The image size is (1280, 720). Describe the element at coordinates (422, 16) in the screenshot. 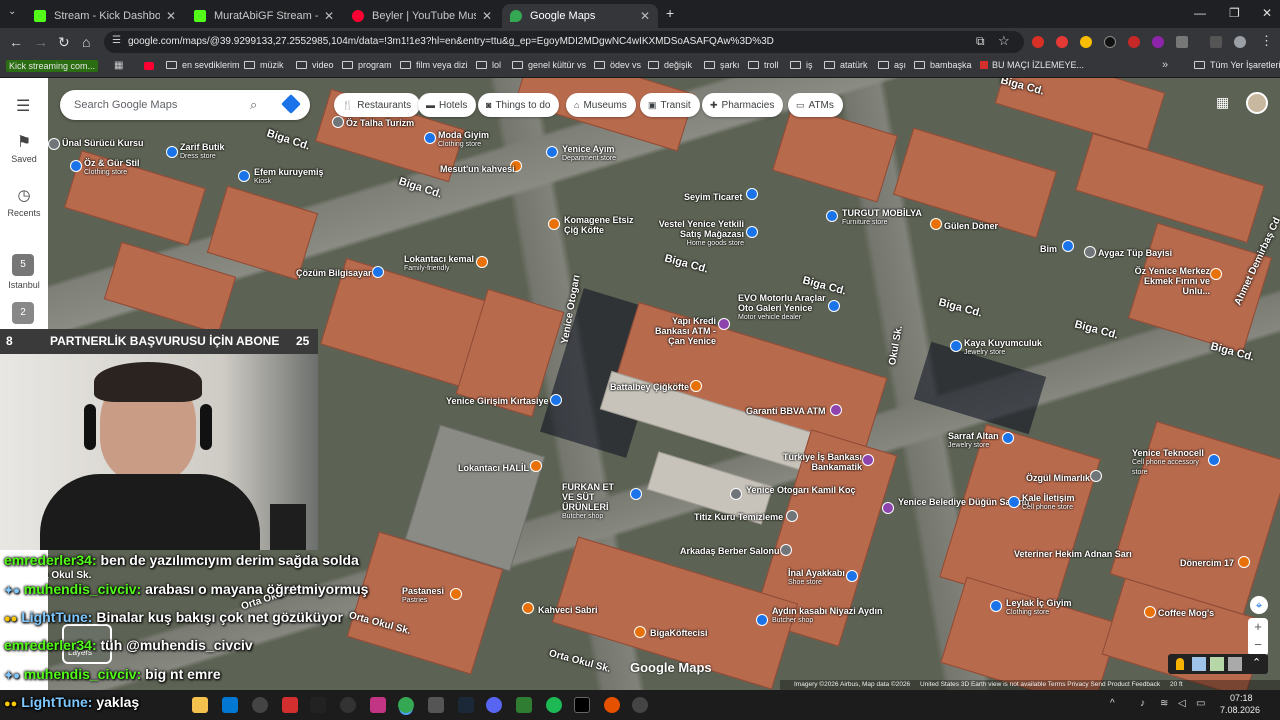

I see `tab-youtube-music: Beyler | YouTube Music ✕` at that location.